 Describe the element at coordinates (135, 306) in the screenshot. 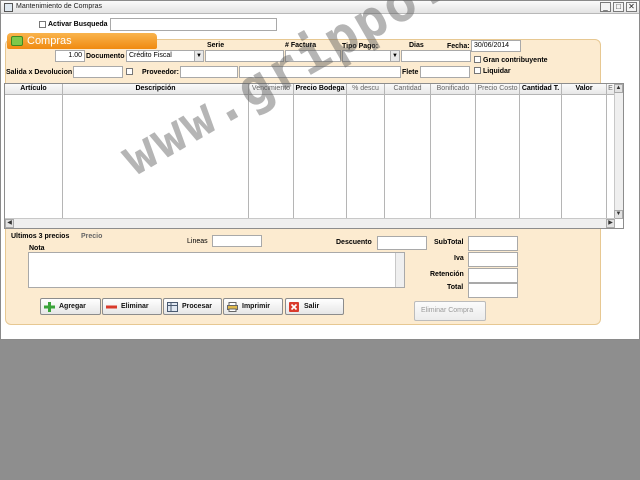

I see `eliminar-label: Eliminar` at that location.